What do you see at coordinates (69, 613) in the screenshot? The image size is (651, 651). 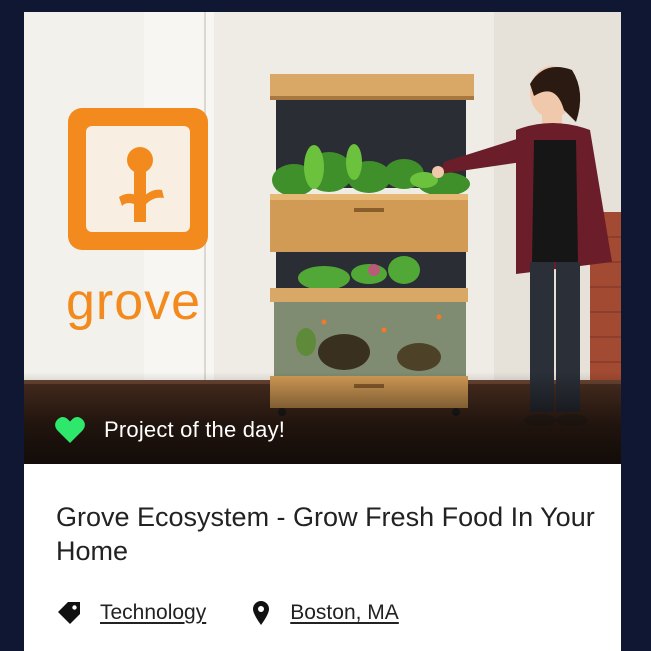 I see `tag-icon` at bounding box center [69, 613].